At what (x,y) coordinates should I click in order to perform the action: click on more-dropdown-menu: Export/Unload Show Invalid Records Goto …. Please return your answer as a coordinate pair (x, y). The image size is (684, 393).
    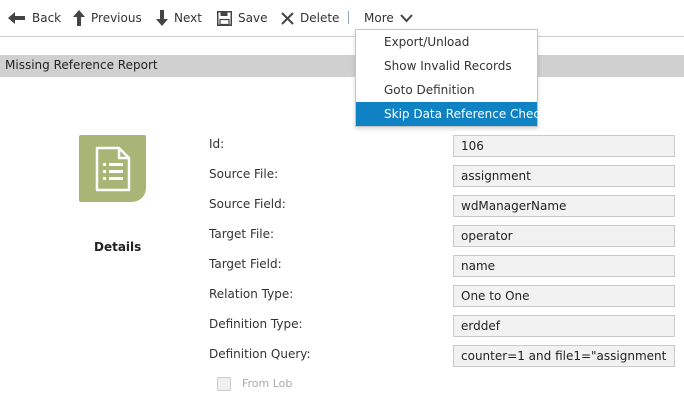
    Looking at the image, I should click on (451, 78).